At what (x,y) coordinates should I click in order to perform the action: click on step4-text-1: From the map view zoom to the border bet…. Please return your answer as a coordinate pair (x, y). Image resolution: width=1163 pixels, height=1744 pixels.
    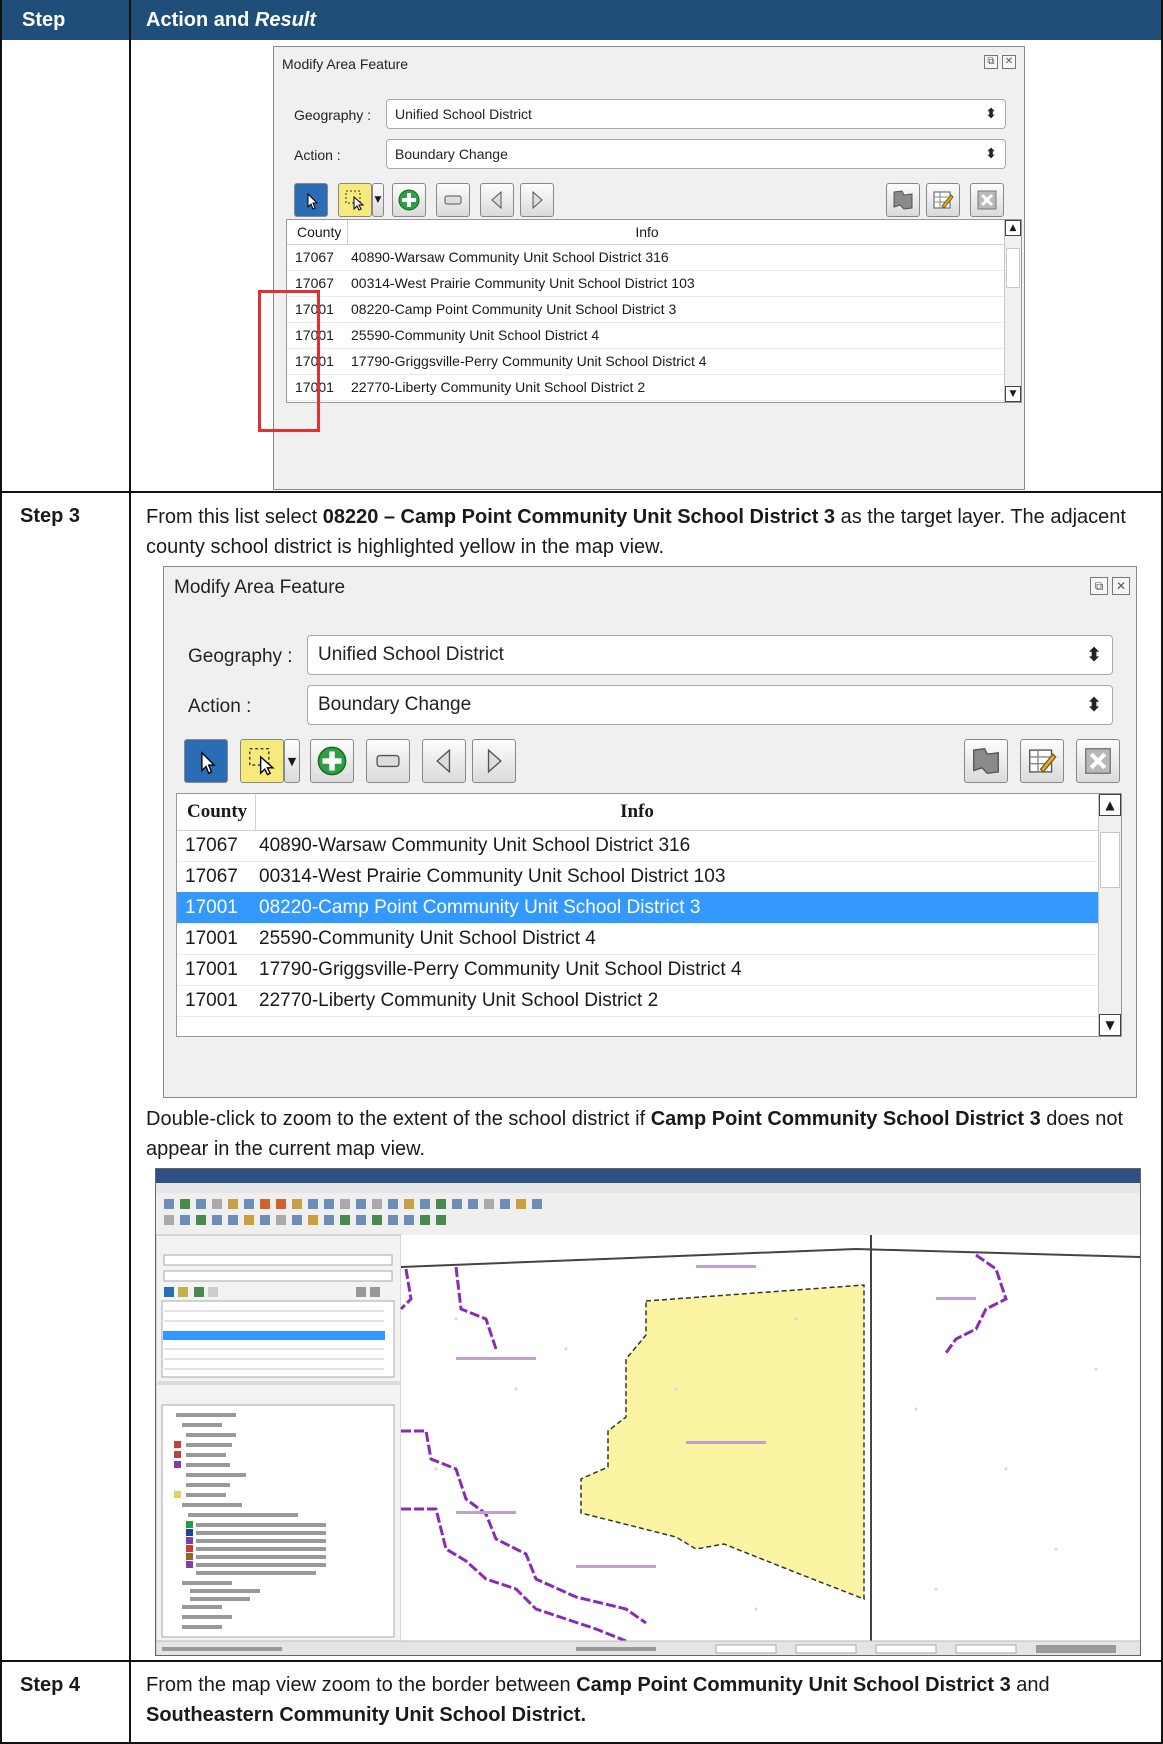
    Looking at the image, I should click on (361, 1685).